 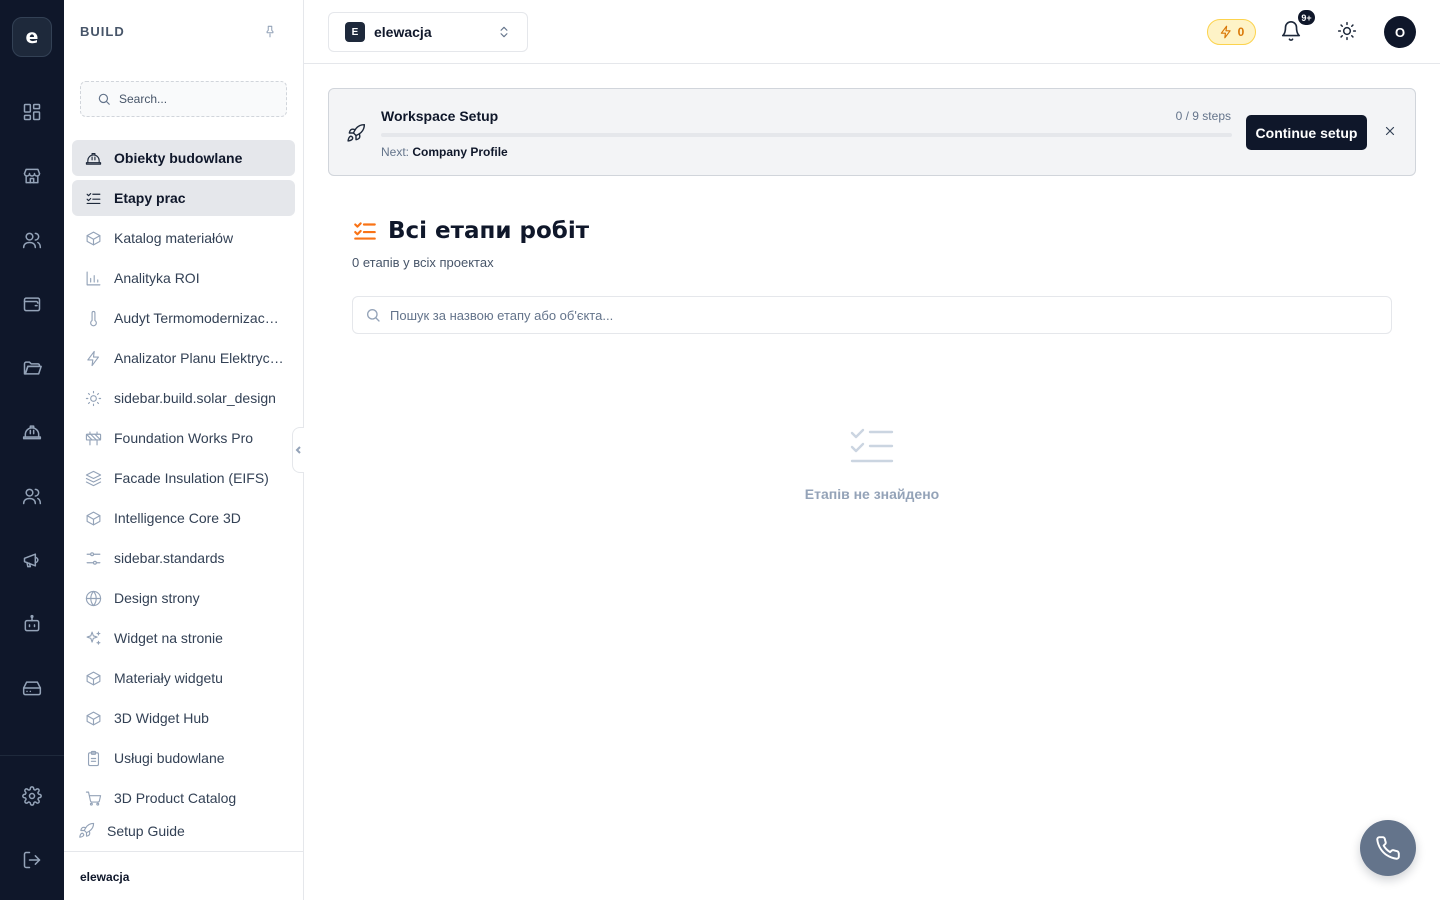 I want to click on notification-count-badge: 9+, so click(x=1306, y=17).